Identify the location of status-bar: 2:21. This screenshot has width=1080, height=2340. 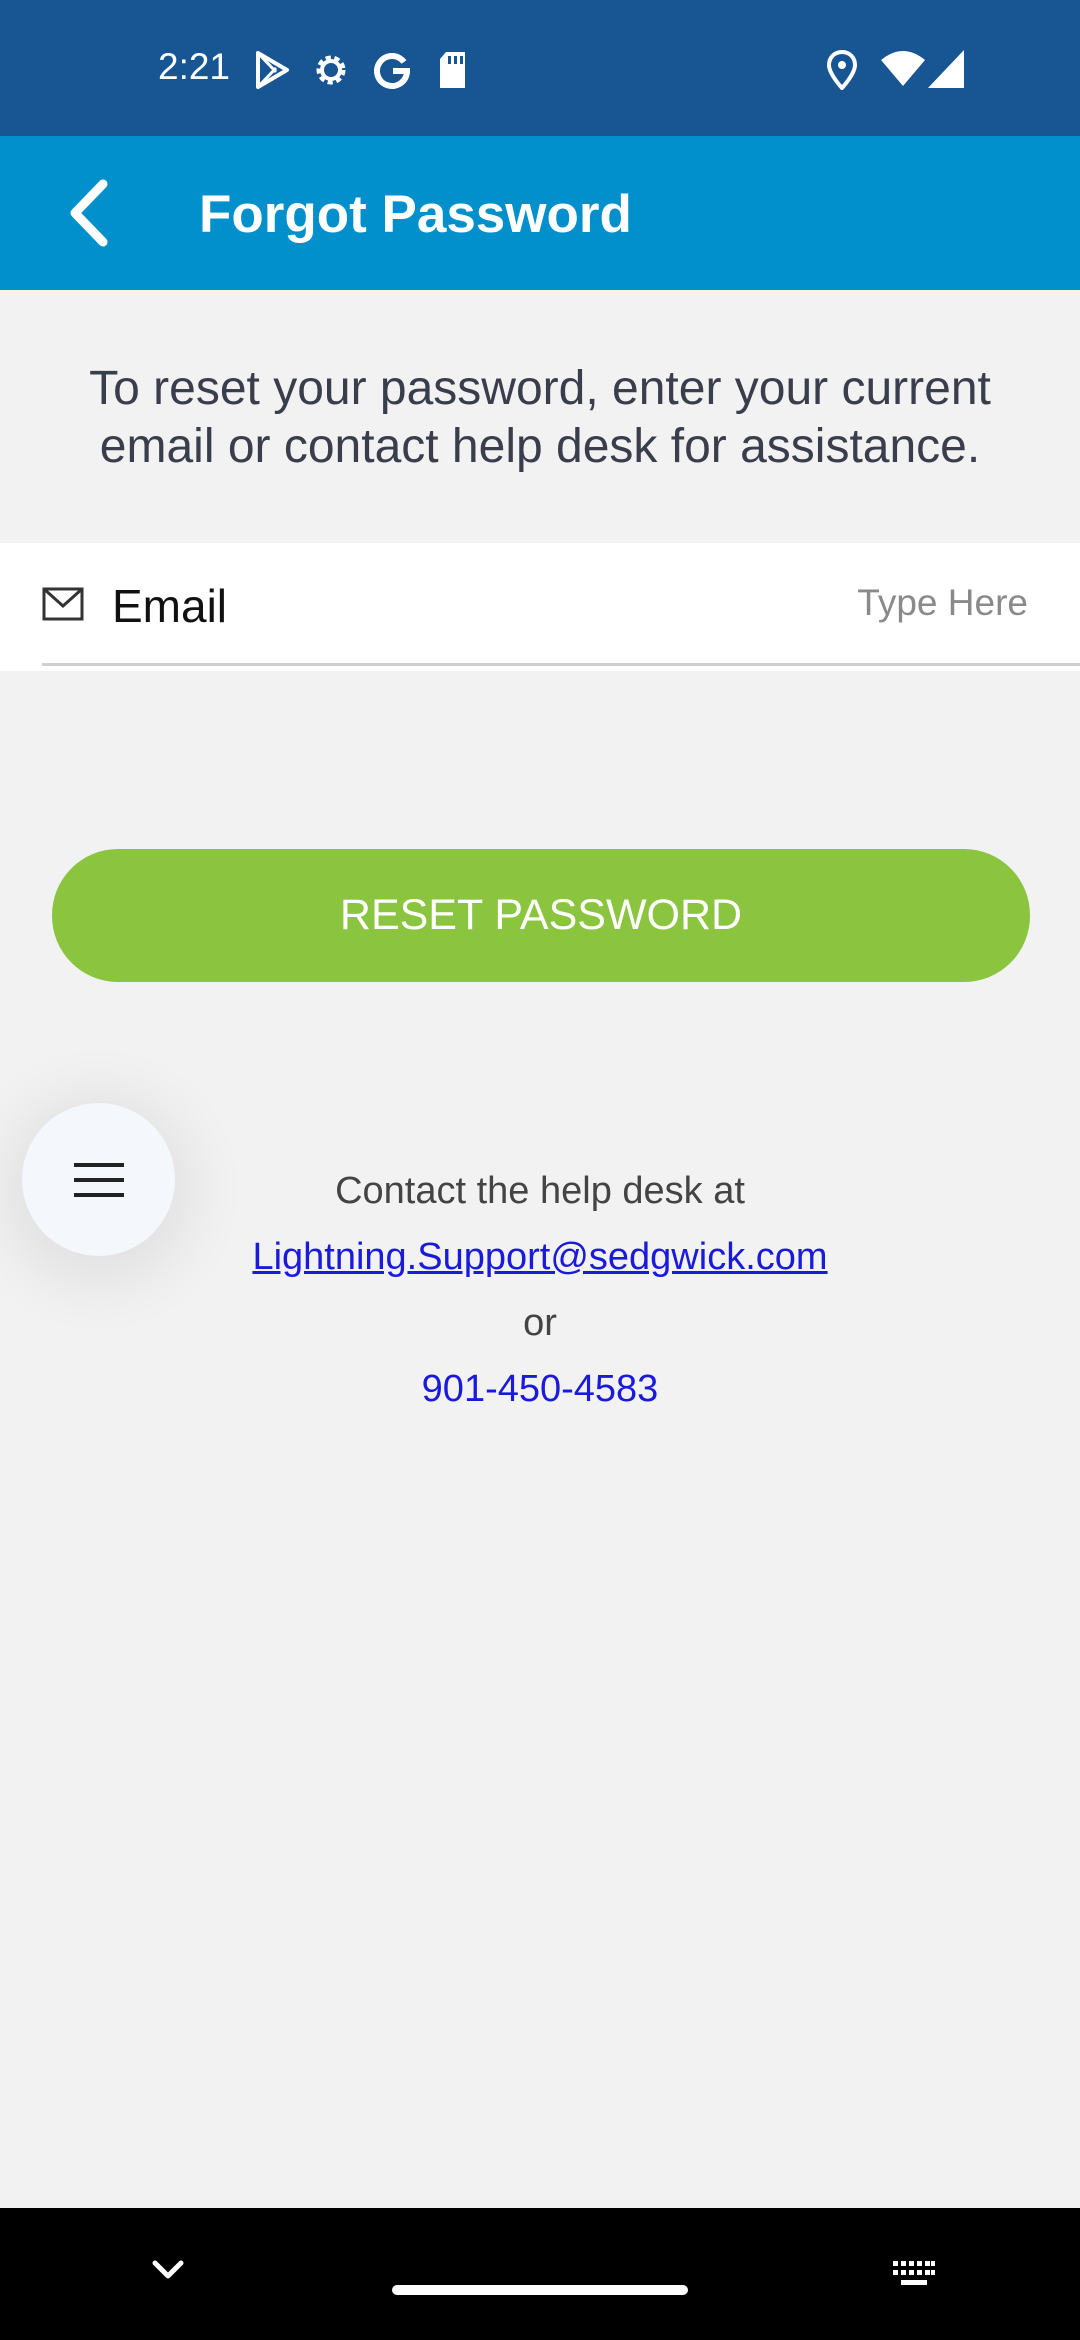
(540, 68).